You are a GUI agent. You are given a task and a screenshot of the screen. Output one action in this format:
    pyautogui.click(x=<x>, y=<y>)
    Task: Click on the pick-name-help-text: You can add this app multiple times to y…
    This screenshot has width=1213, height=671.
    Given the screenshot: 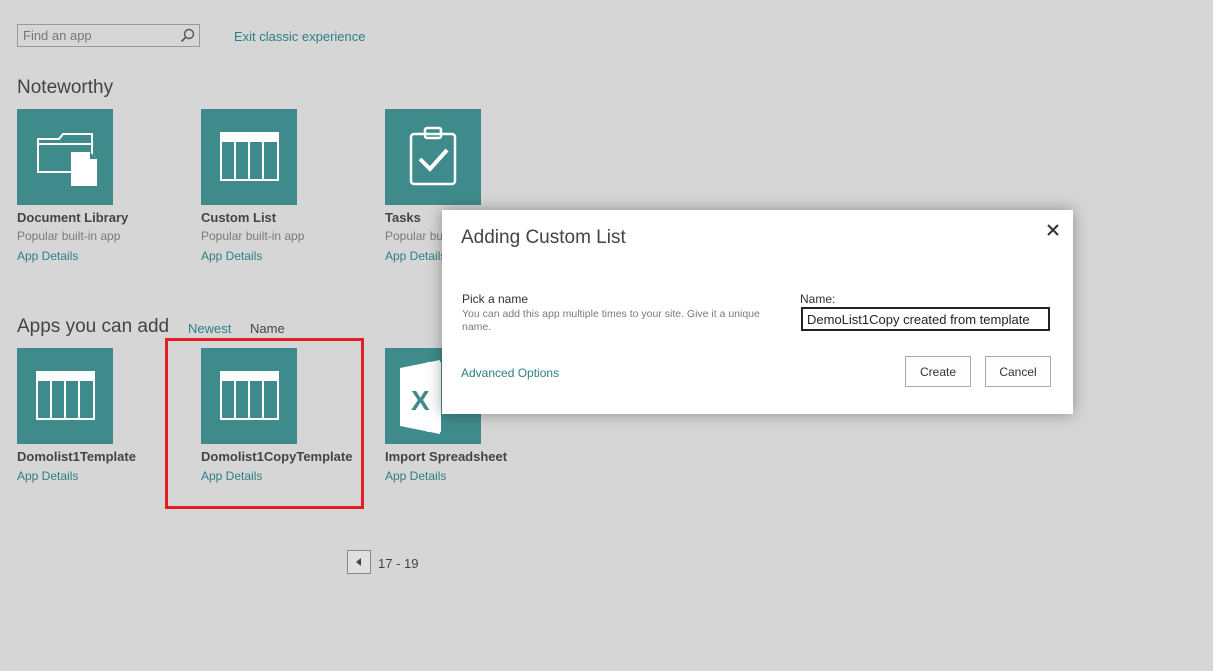 What is the action you would take?
    pyautogui.click(x=611, y=320)
    